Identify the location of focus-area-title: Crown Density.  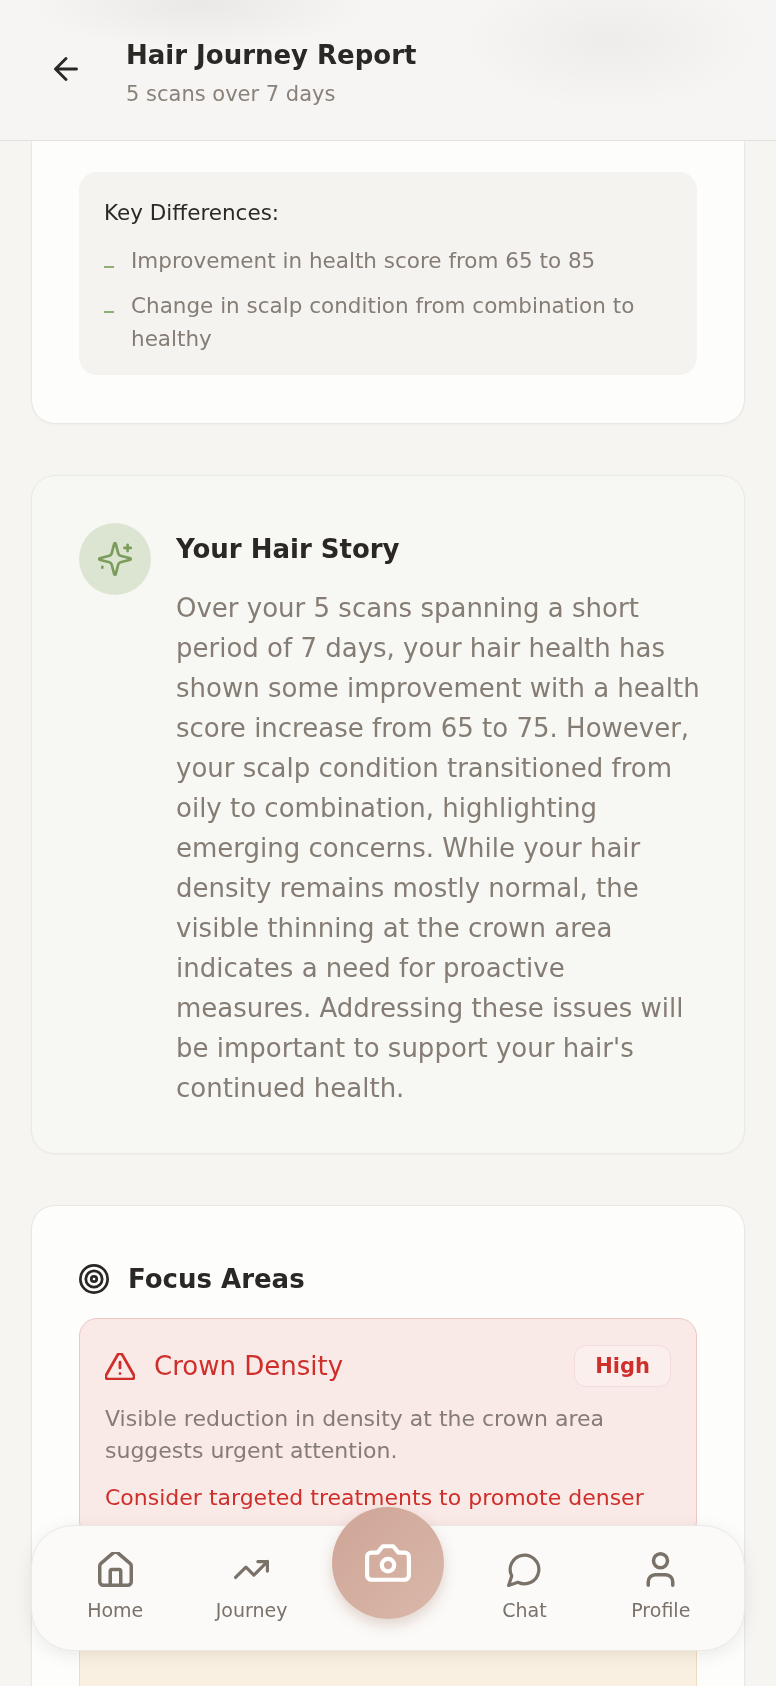
(249, 1366).